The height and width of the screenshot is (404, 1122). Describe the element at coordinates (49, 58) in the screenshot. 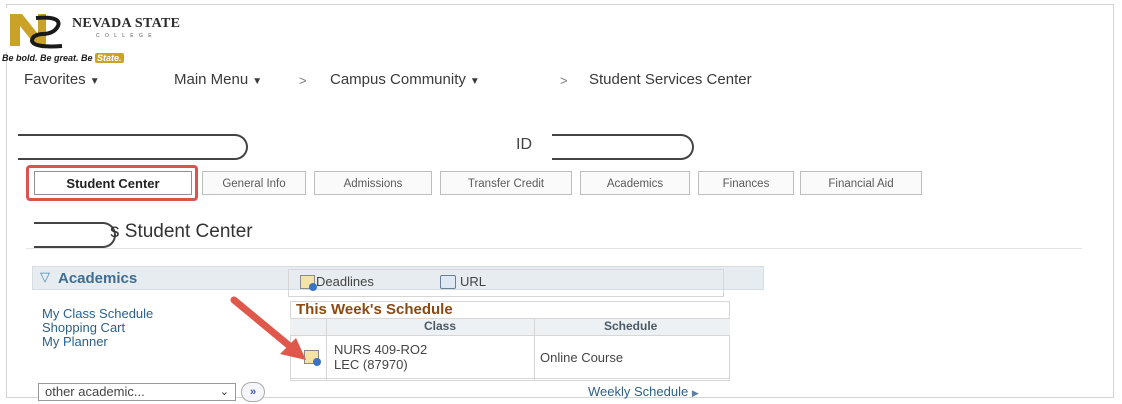

I see `tagline-text: Be bold. Be great. Be` at that location.